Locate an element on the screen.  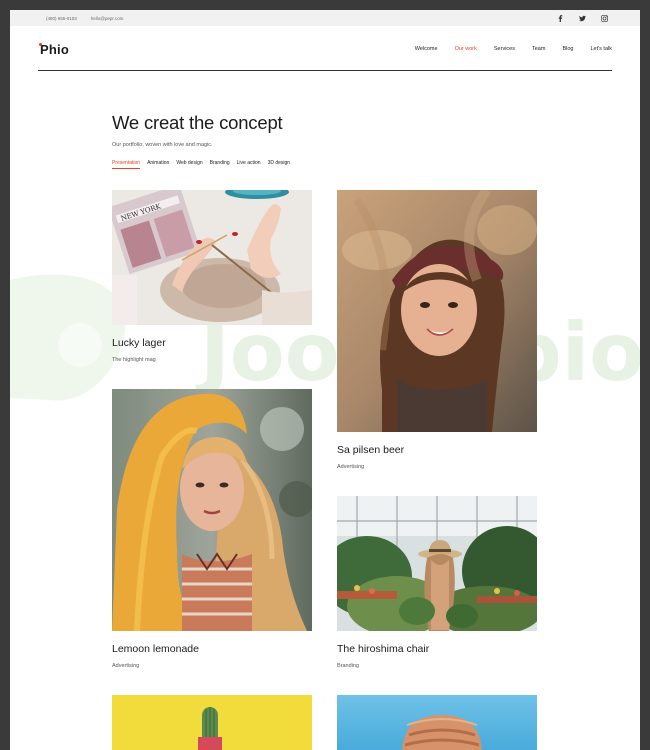
portfolio-image-greenhouse is located at coordinates (437, 563).